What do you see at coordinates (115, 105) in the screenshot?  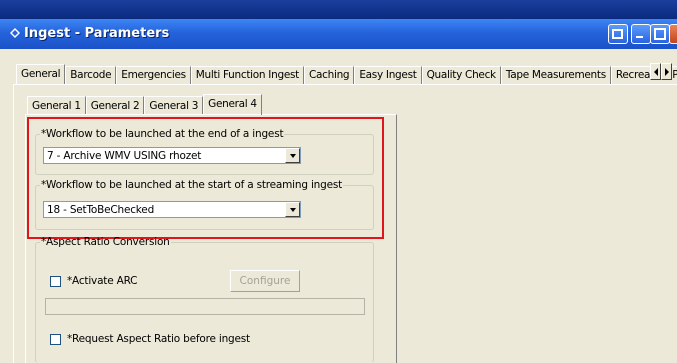 I see `tab-general-2: General 2` at bounding box center [115, 105].